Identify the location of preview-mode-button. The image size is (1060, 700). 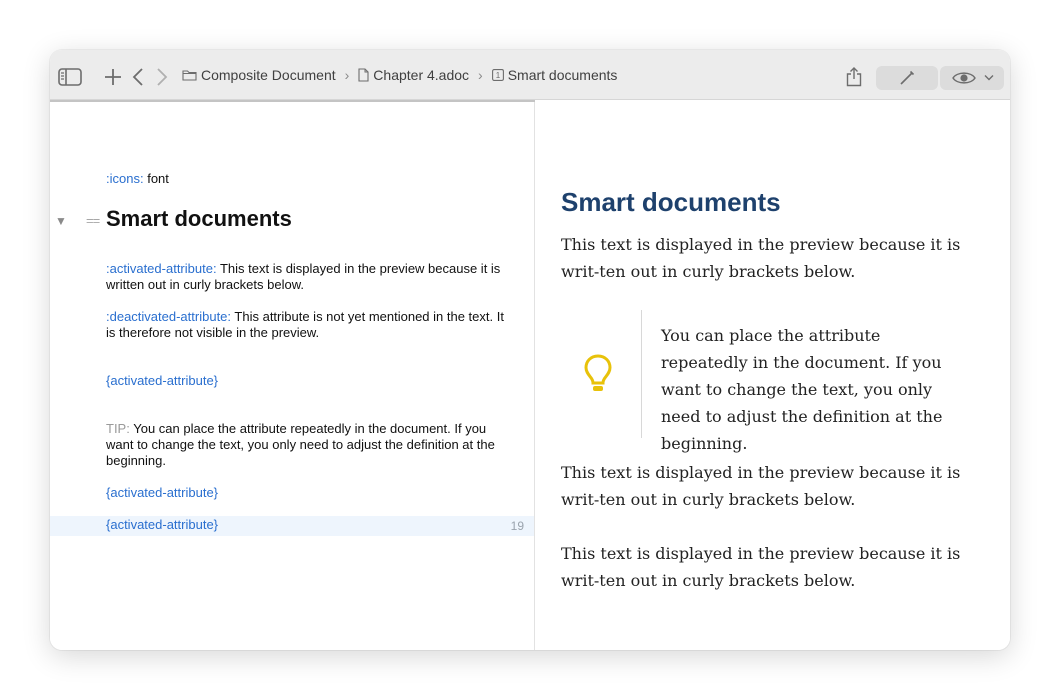
(972, 78).